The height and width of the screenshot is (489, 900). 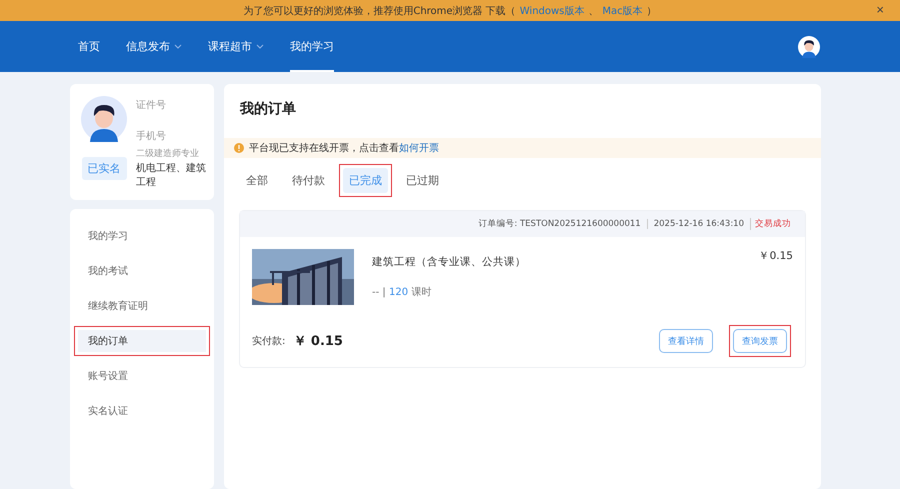 I want to click on page-title: 我的订单, so click(x=268, y=109).